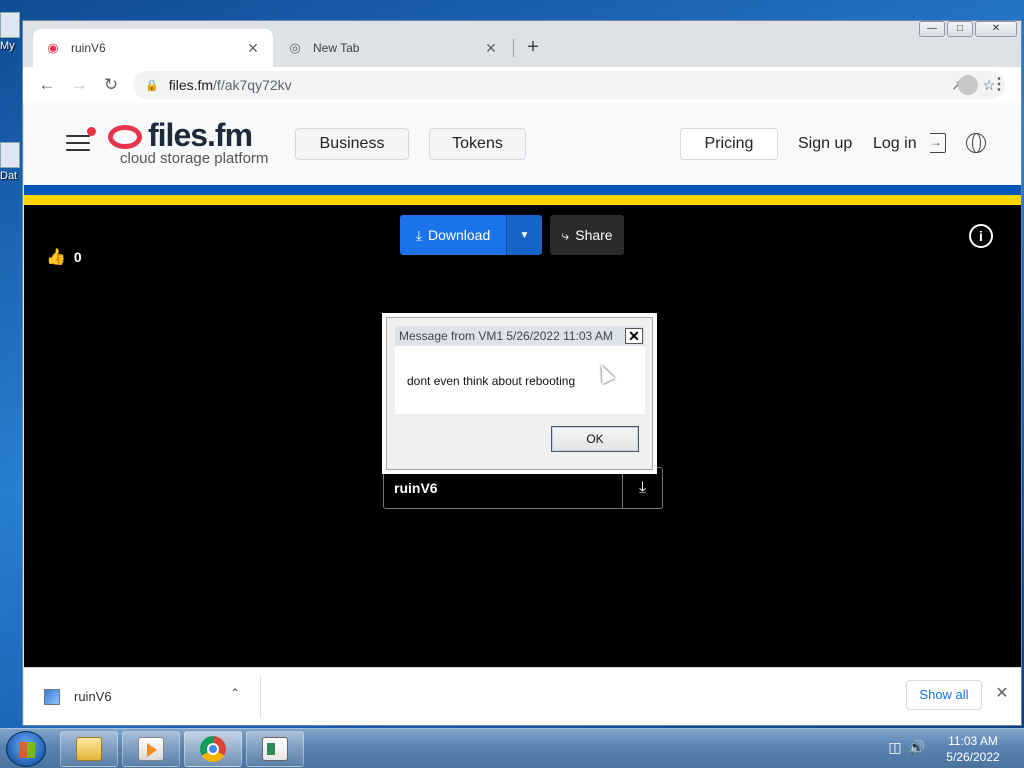 The height and width of the screenshot is (768, 1024). I want to click on window-close-button: ✕, so click(996, 29).